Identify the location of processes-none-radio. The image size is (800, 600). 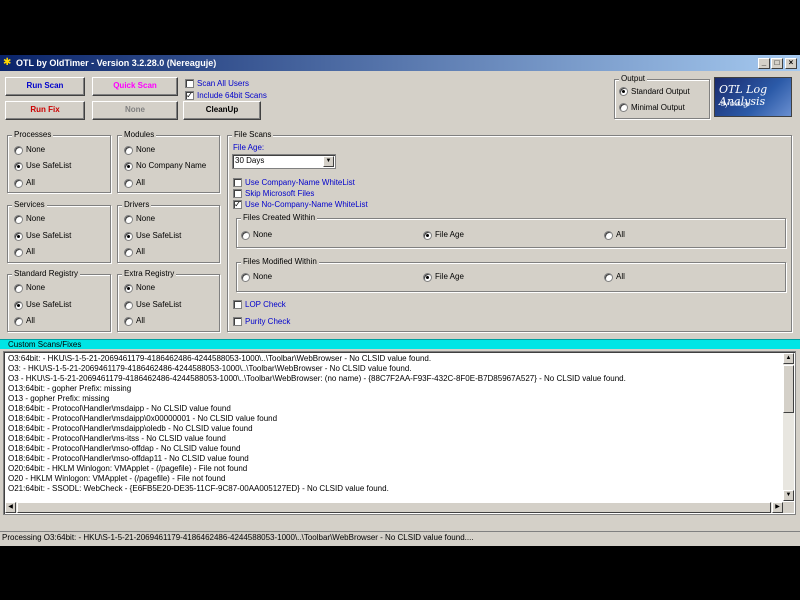
(18, 150).